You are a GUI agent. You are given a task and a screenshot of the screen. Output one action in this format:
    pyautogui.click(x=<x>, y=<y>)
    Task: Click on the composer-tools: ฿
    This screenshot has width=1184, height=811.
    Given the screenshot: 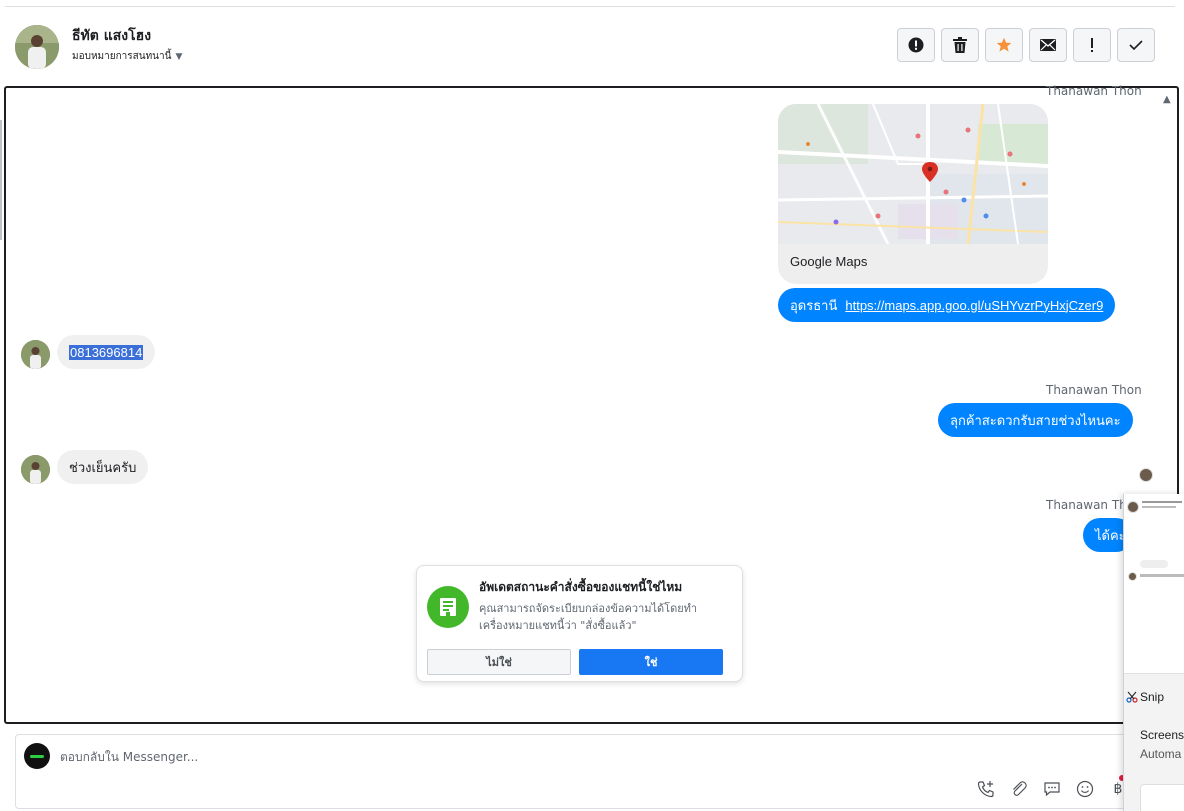 What is the action you would take?
    pyautogui.click(x=1052, y=789)
    